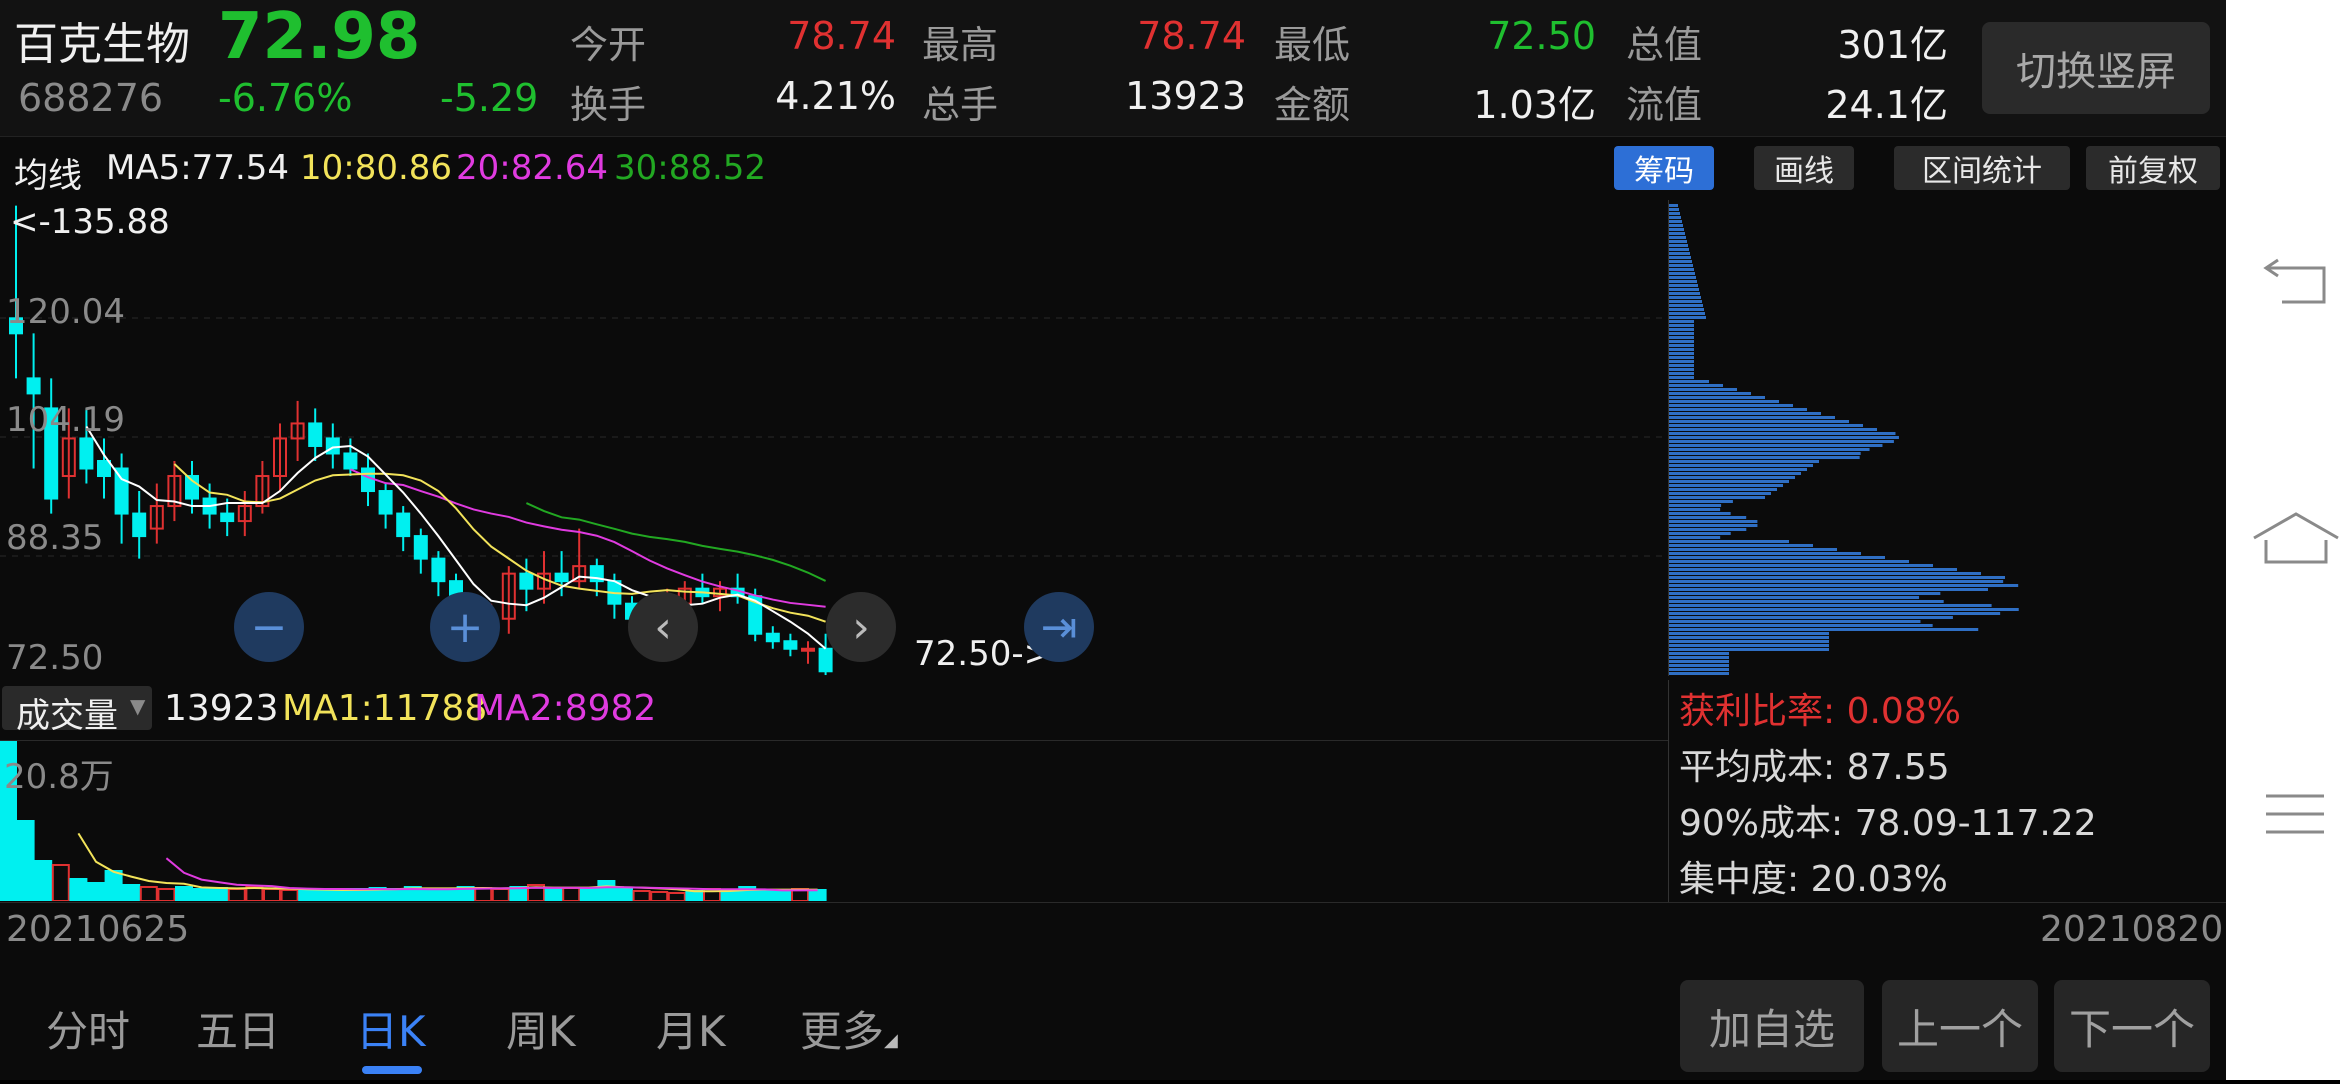 Image resolution: width=2340 pixels, height=1084 pixels. What do you see at coordinates (2153, 168) in the screenshot?
I see `price-adjust-button: 前复权` at bounding box center [2153, 168].